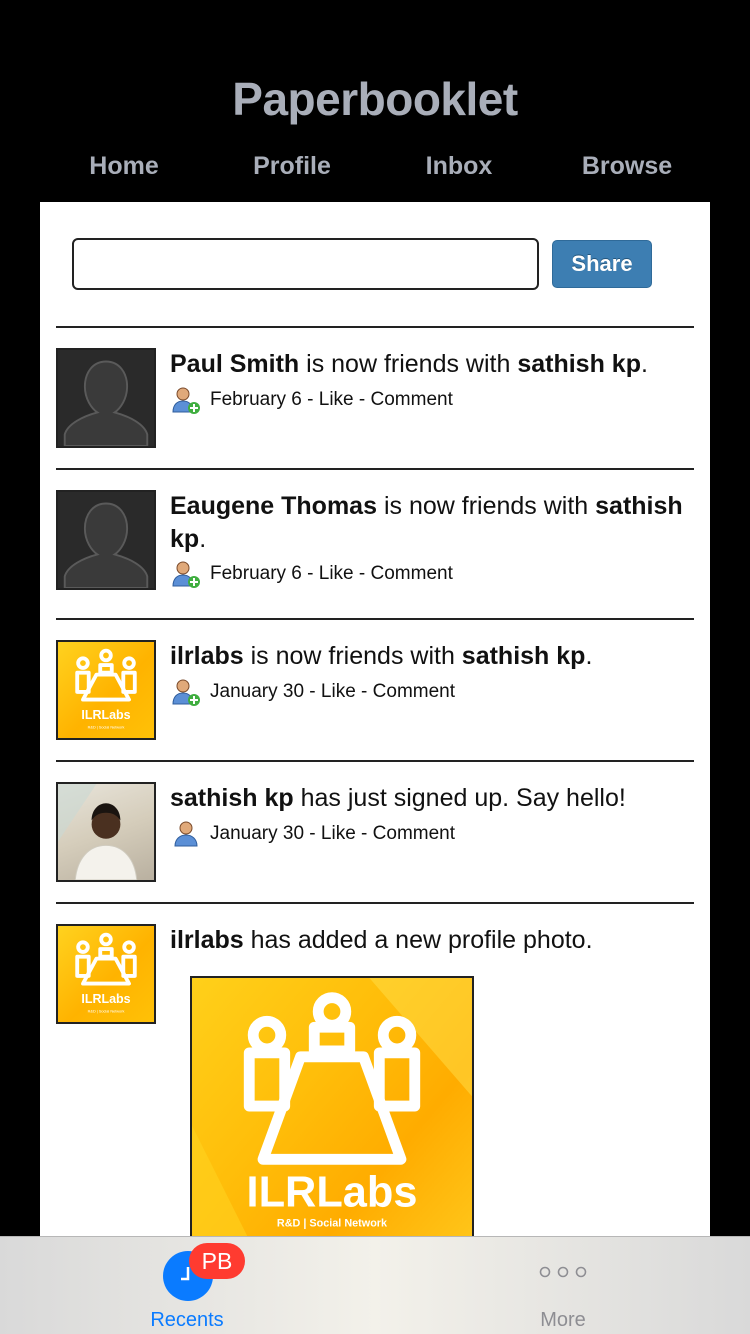 The image size is (750, 1334). I want to click on tab-recents-label: Recents, so click(187, 1320).